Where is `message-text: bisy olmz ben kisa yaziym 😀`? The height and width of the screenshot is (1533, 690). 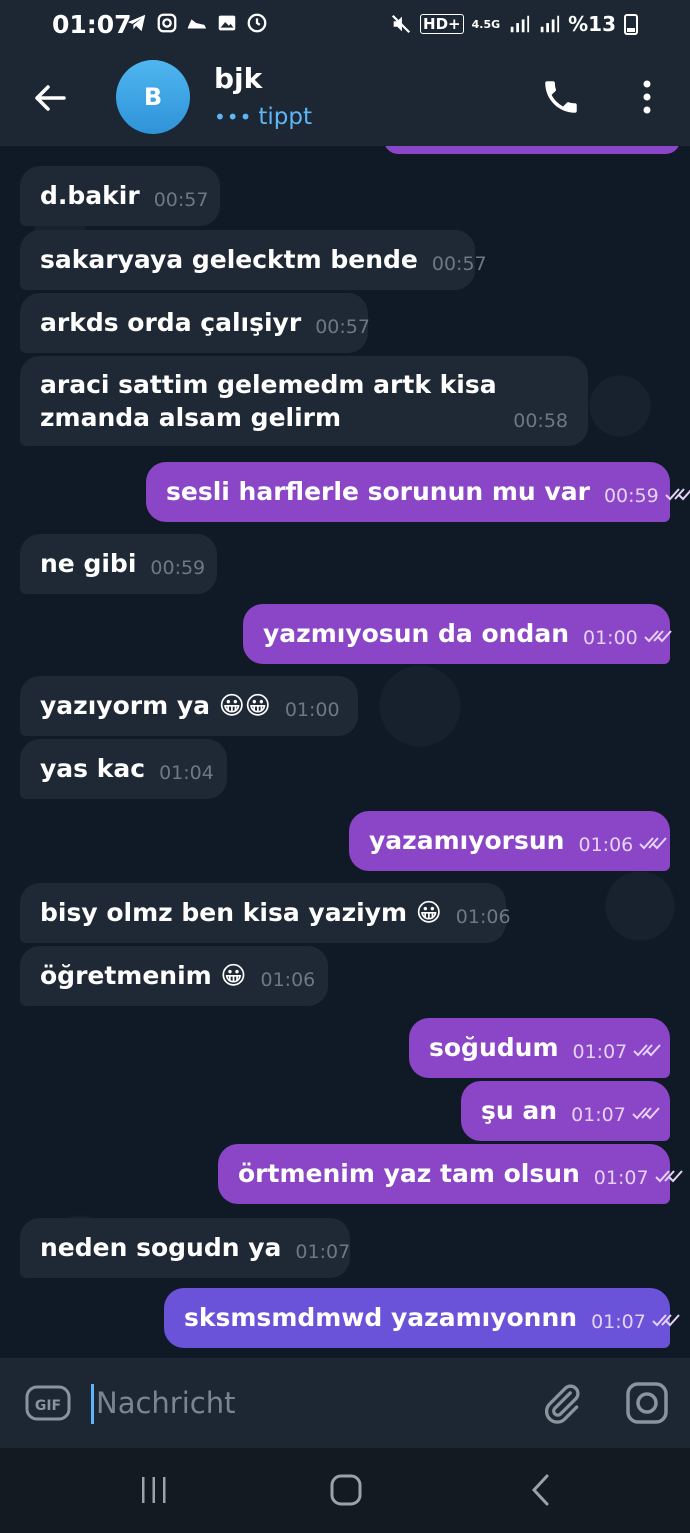 message-text: bisy olmz ben kisa yaziym 😀 is located at coordinates (241, 912).